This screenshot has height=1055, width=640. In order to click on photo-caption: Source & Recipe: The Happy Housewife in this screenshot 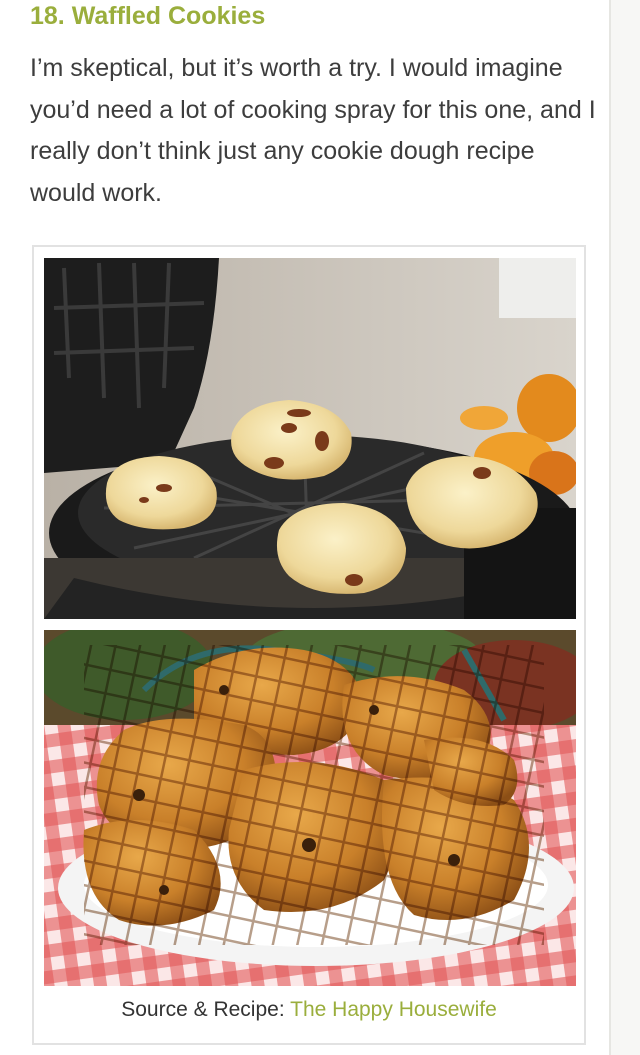, I will do `click(309, 1010)`.